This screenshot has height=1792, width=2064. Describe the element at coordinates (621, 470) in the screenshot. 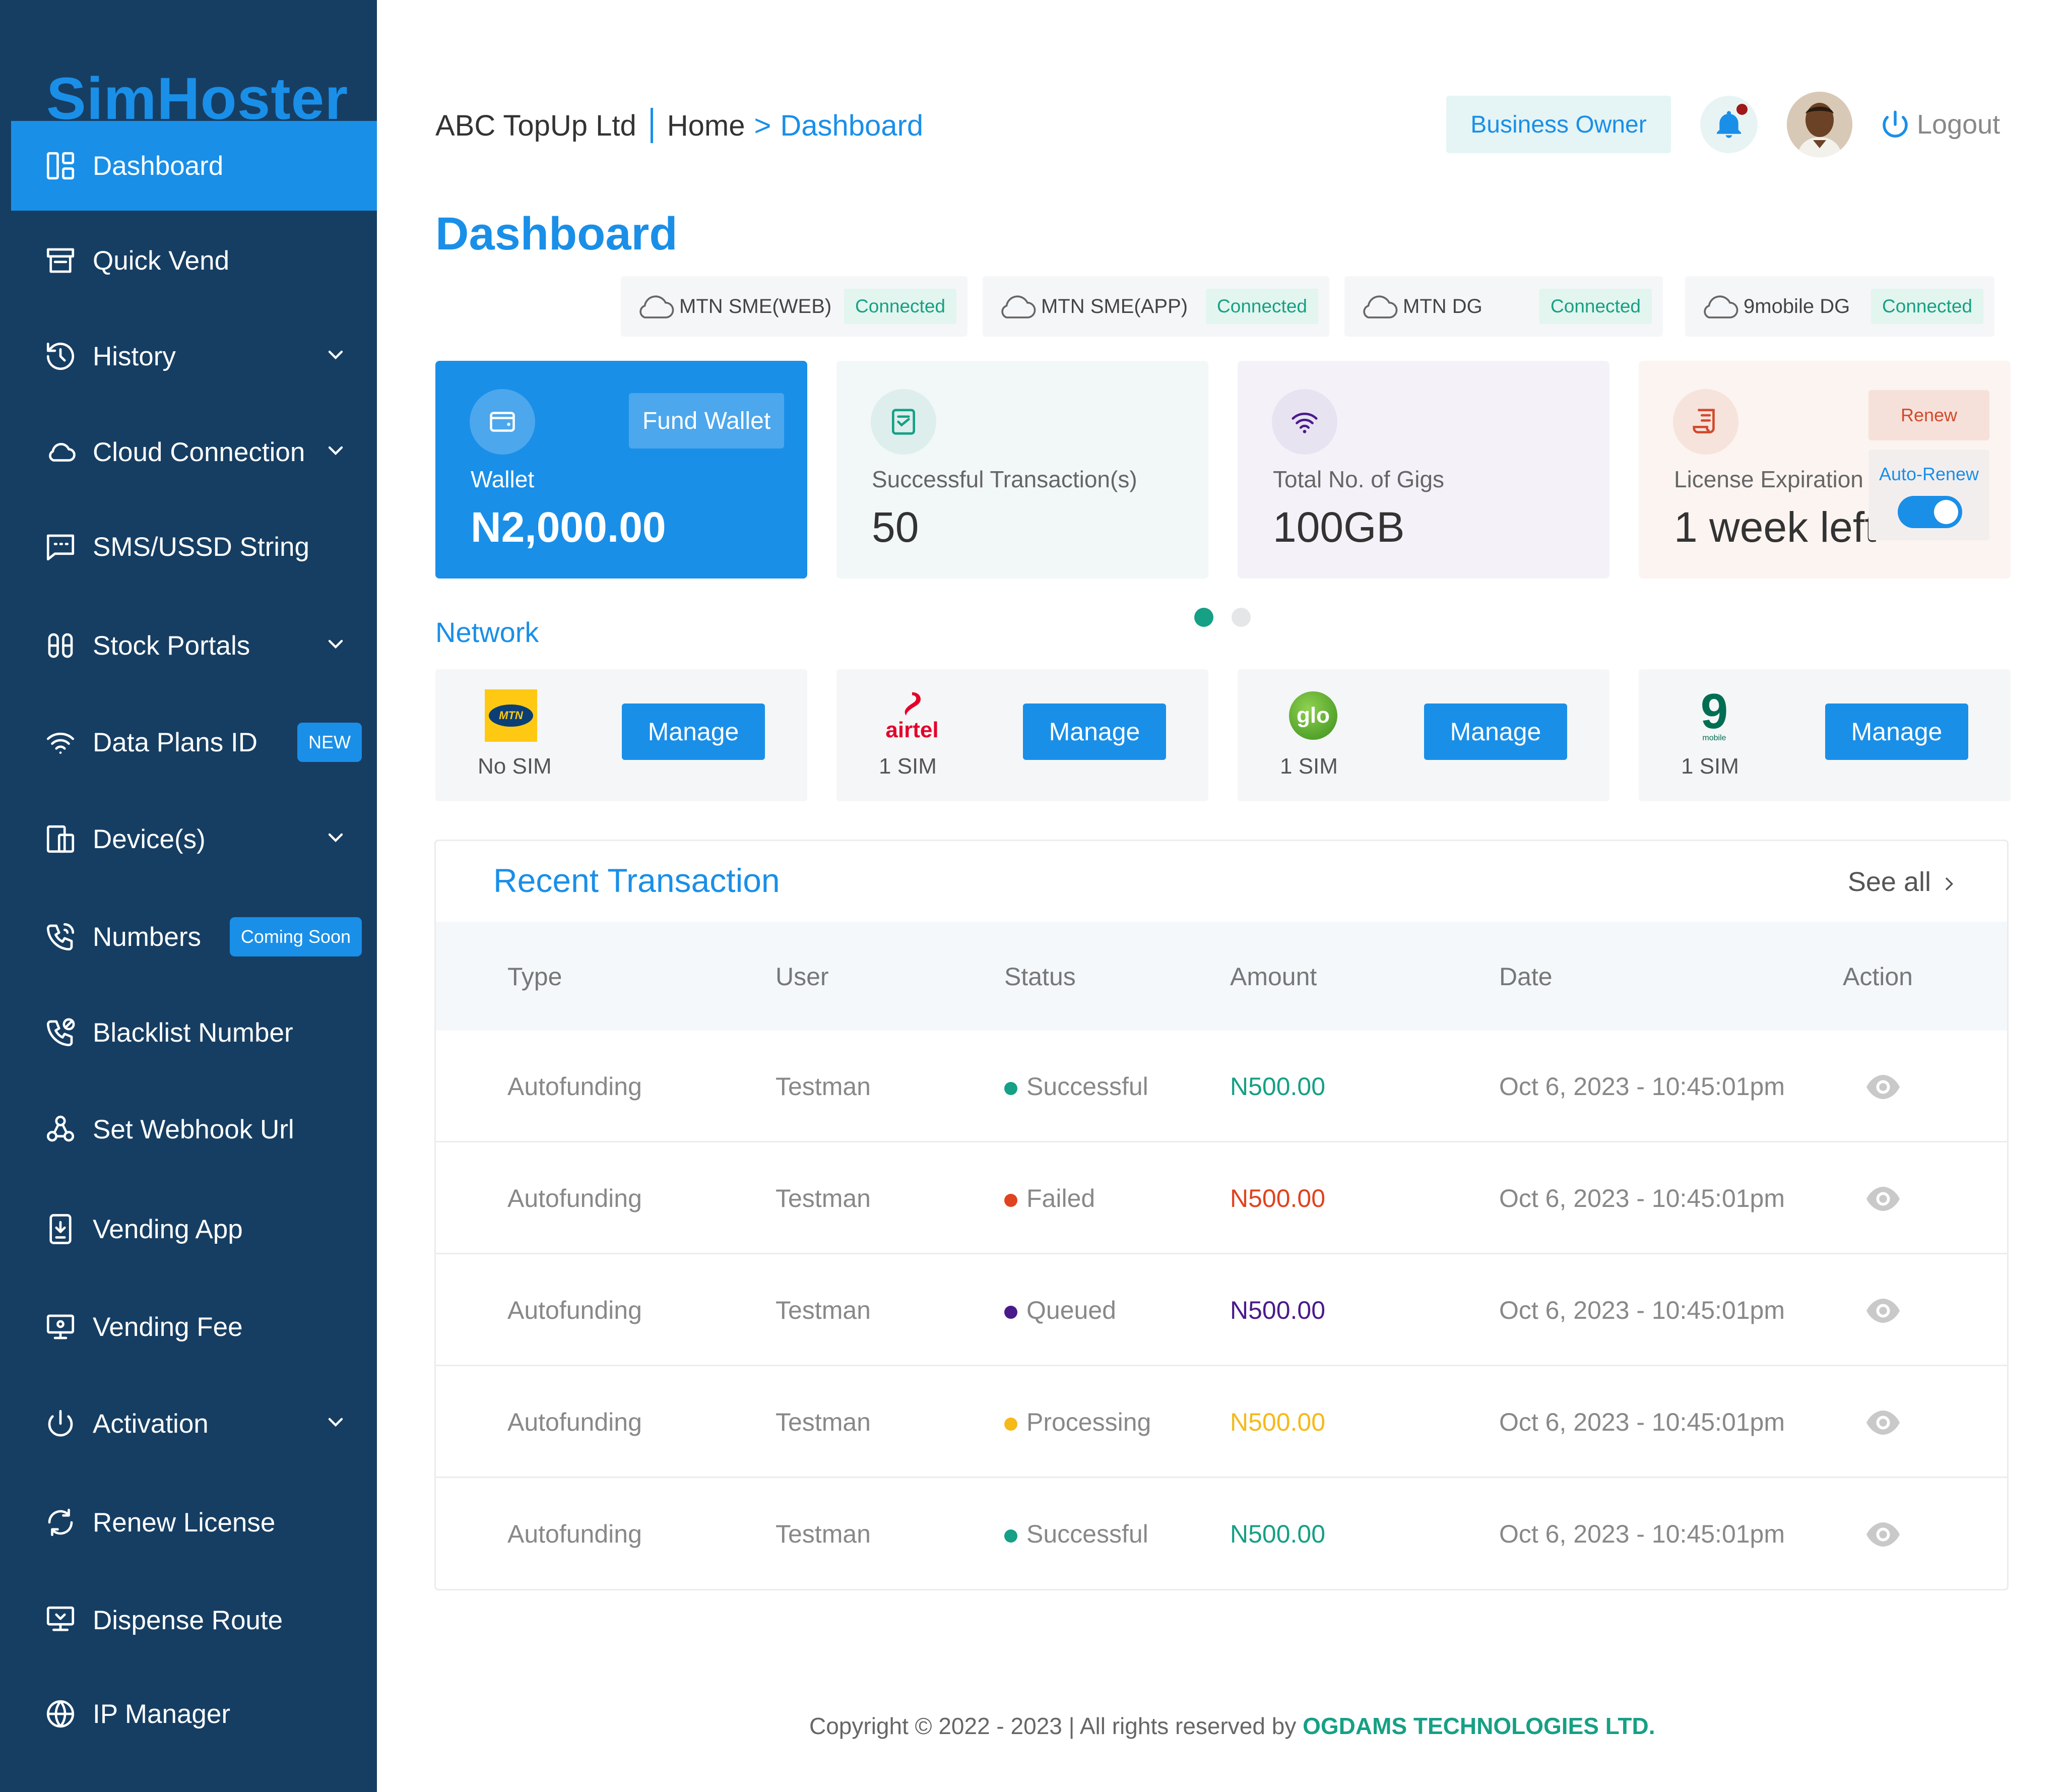

I see `wallet-card: Fund Wallet Wallet N2,000.00` at that location.